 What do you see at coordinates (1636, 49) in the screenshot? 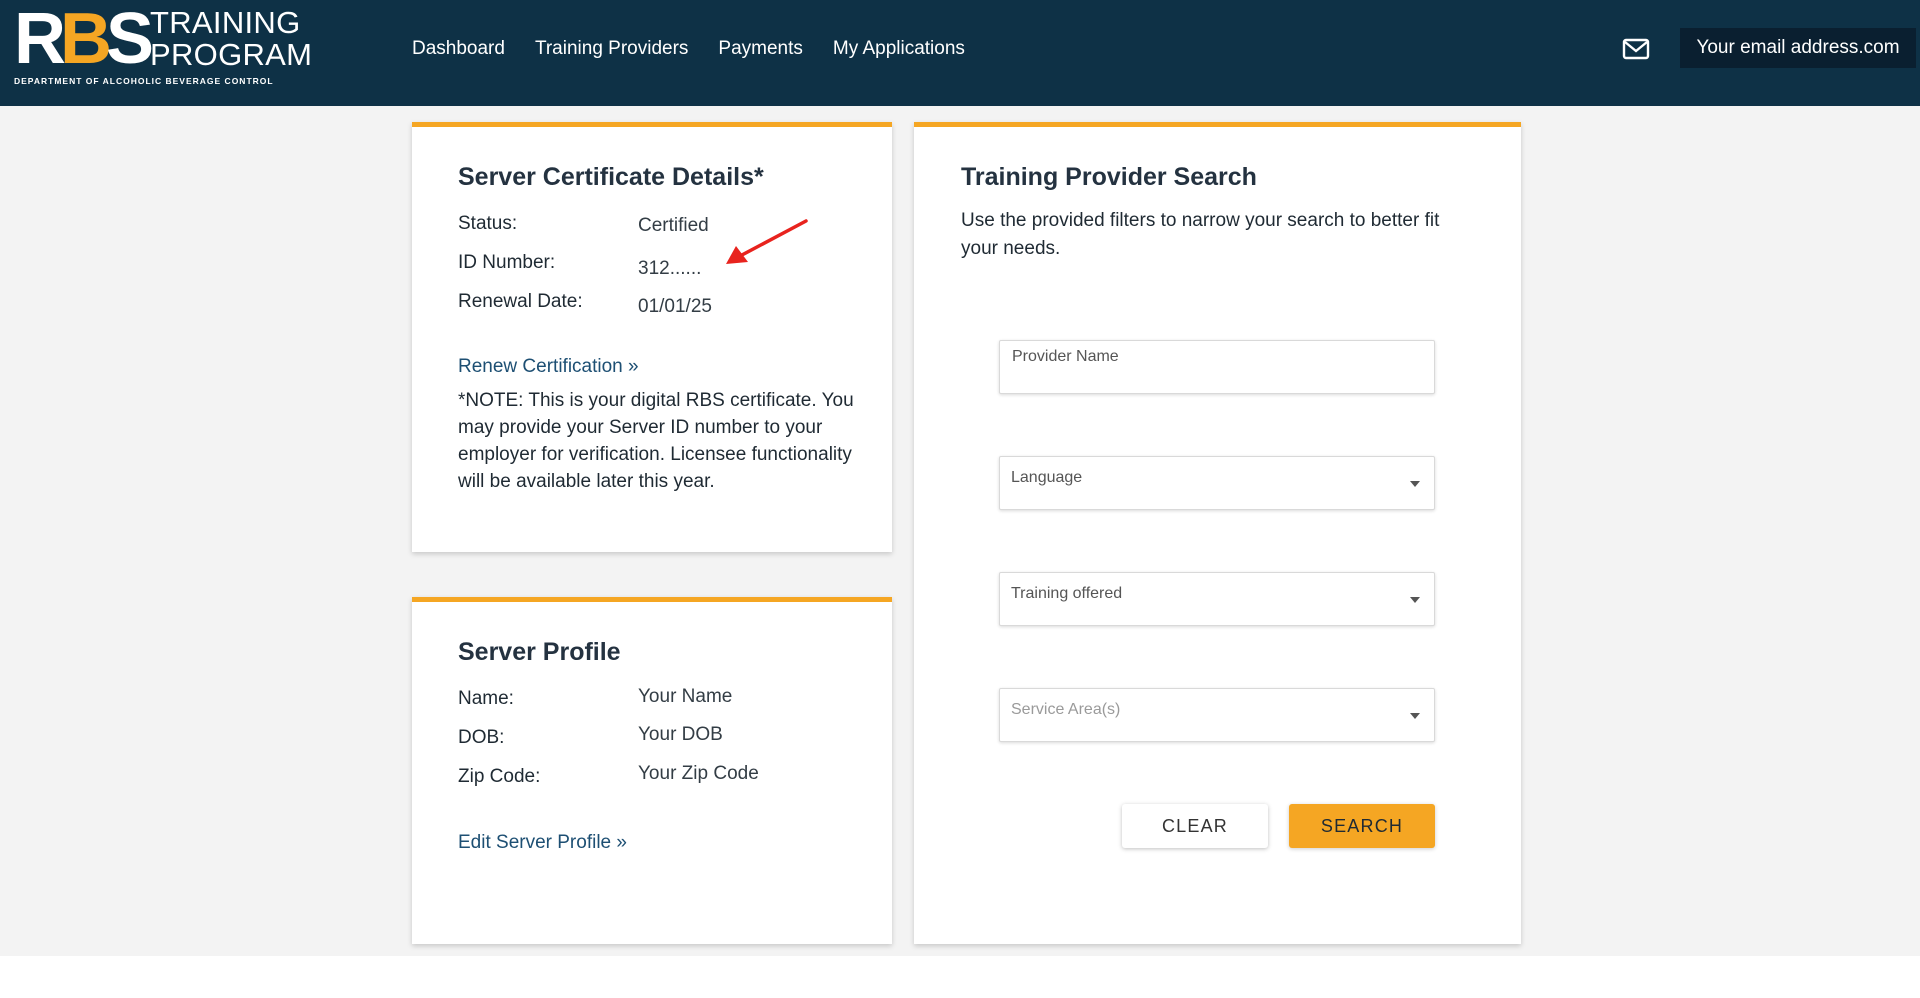
I see `mail-icon` at bounding box center [1636, 49].